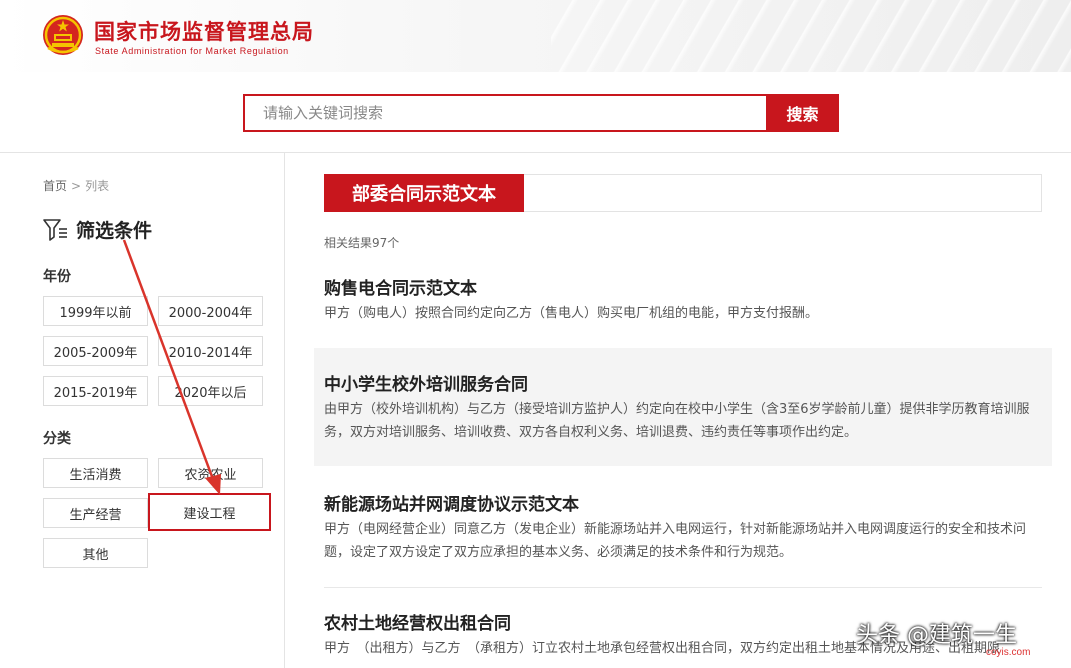 The width and height of the screenshot is (1071, 668). I want to click on item-title: 购售电合同示范文本, so click(400, 286).